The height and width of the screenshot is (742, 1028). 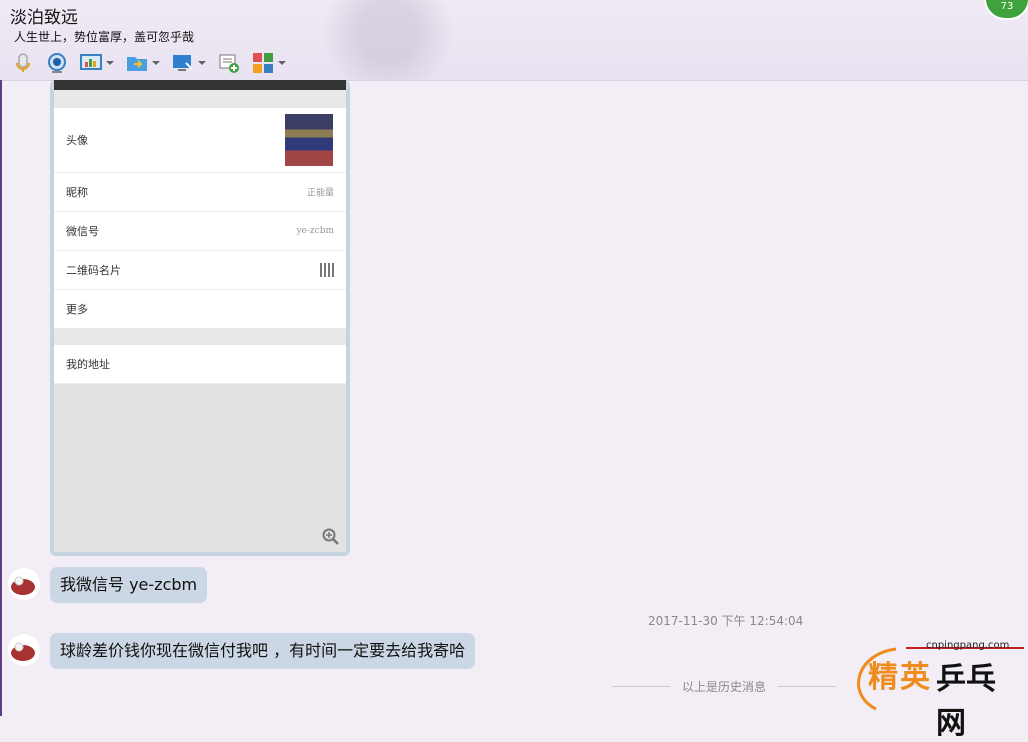 What do you see at coordinates (200, 309) in the screenshot?
I see `profile-row-more: 更多` at bounding box center [200, 309].